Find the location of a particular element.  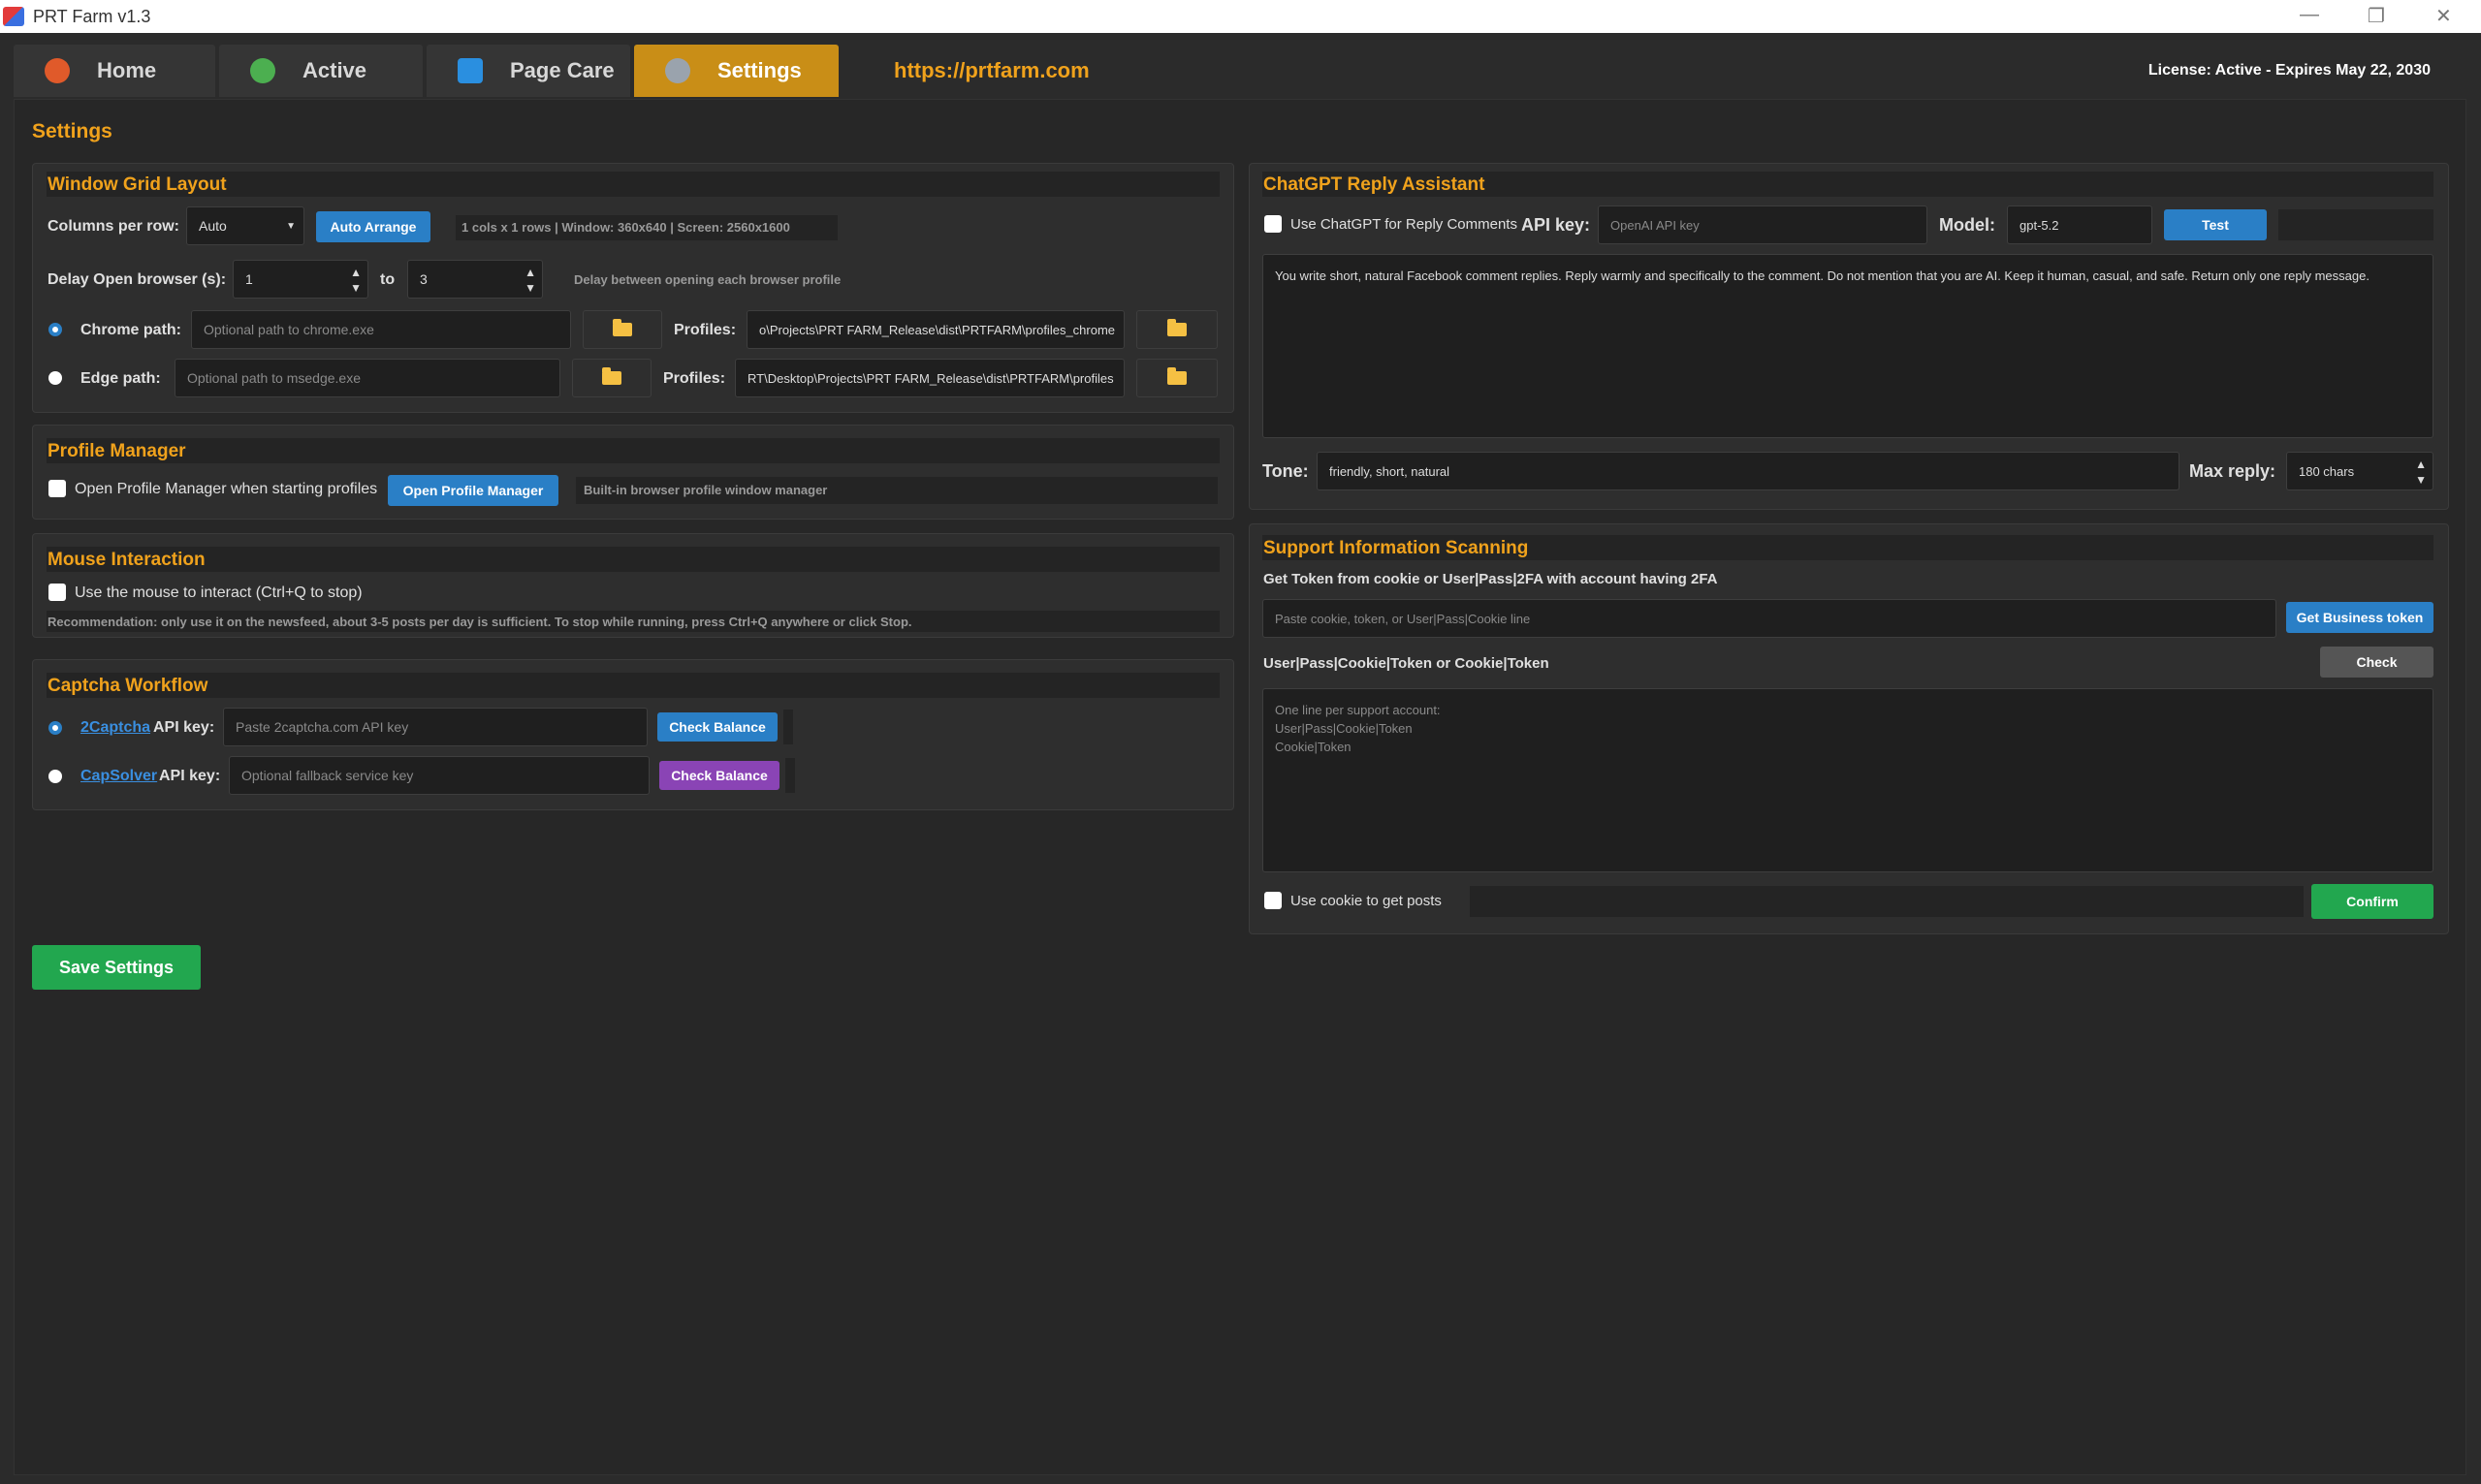

edge-radio is located at coordinates (55, 378).